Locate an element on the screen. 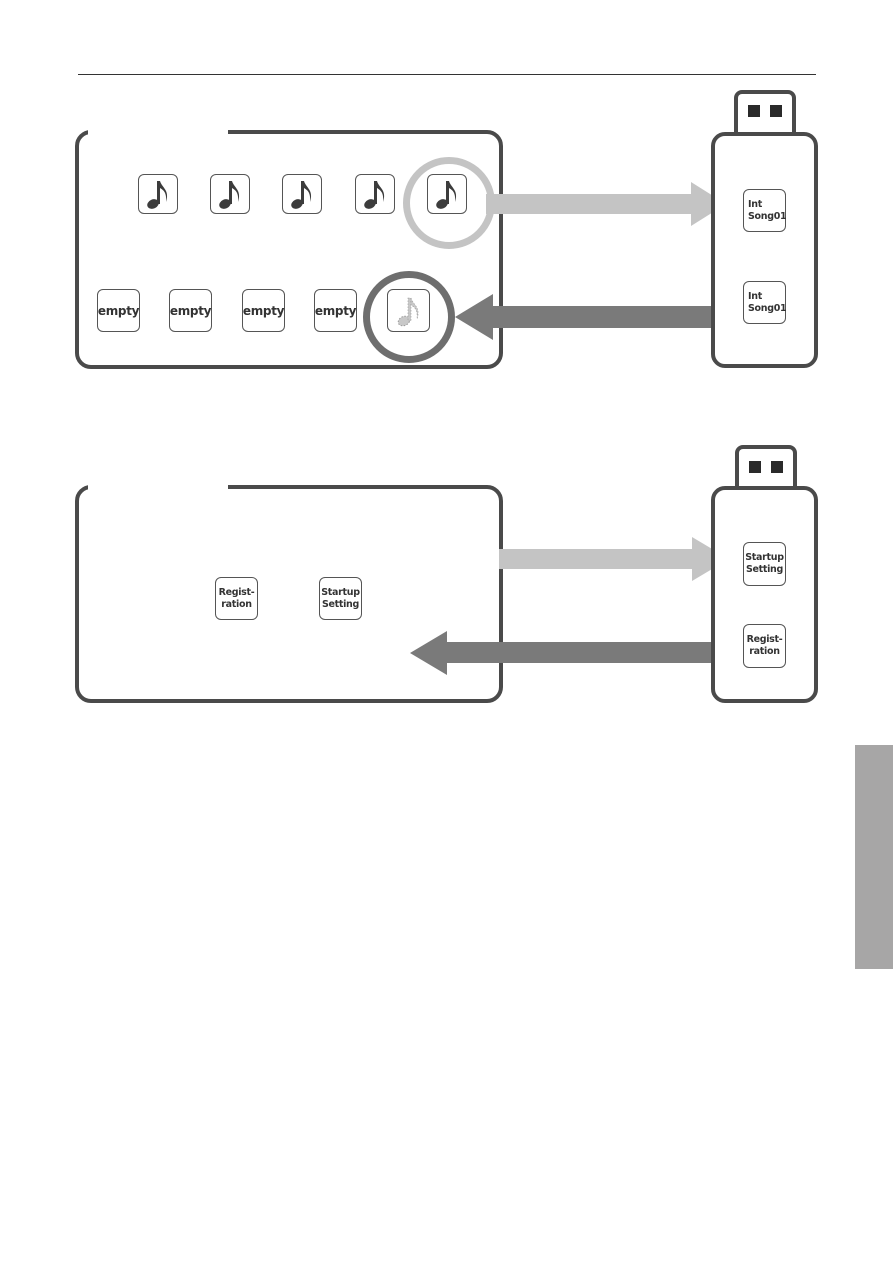  usb-file-registration: Regist-ration is located at coordinates (764, 646).